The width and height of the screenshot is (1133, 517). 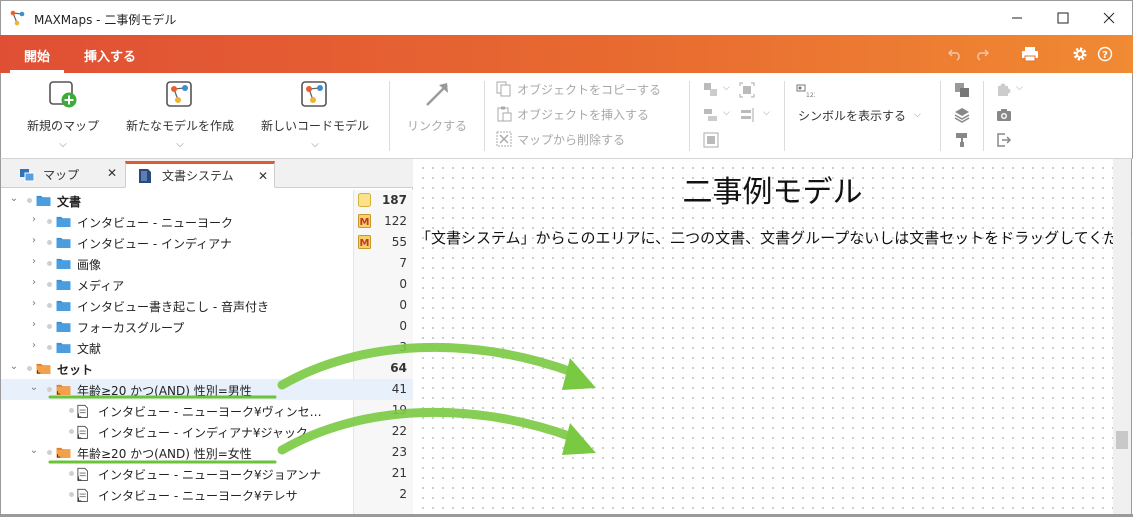 I want to click on title-bar: MAXMaps - 二事例モデル, so click(x=566, y=17).